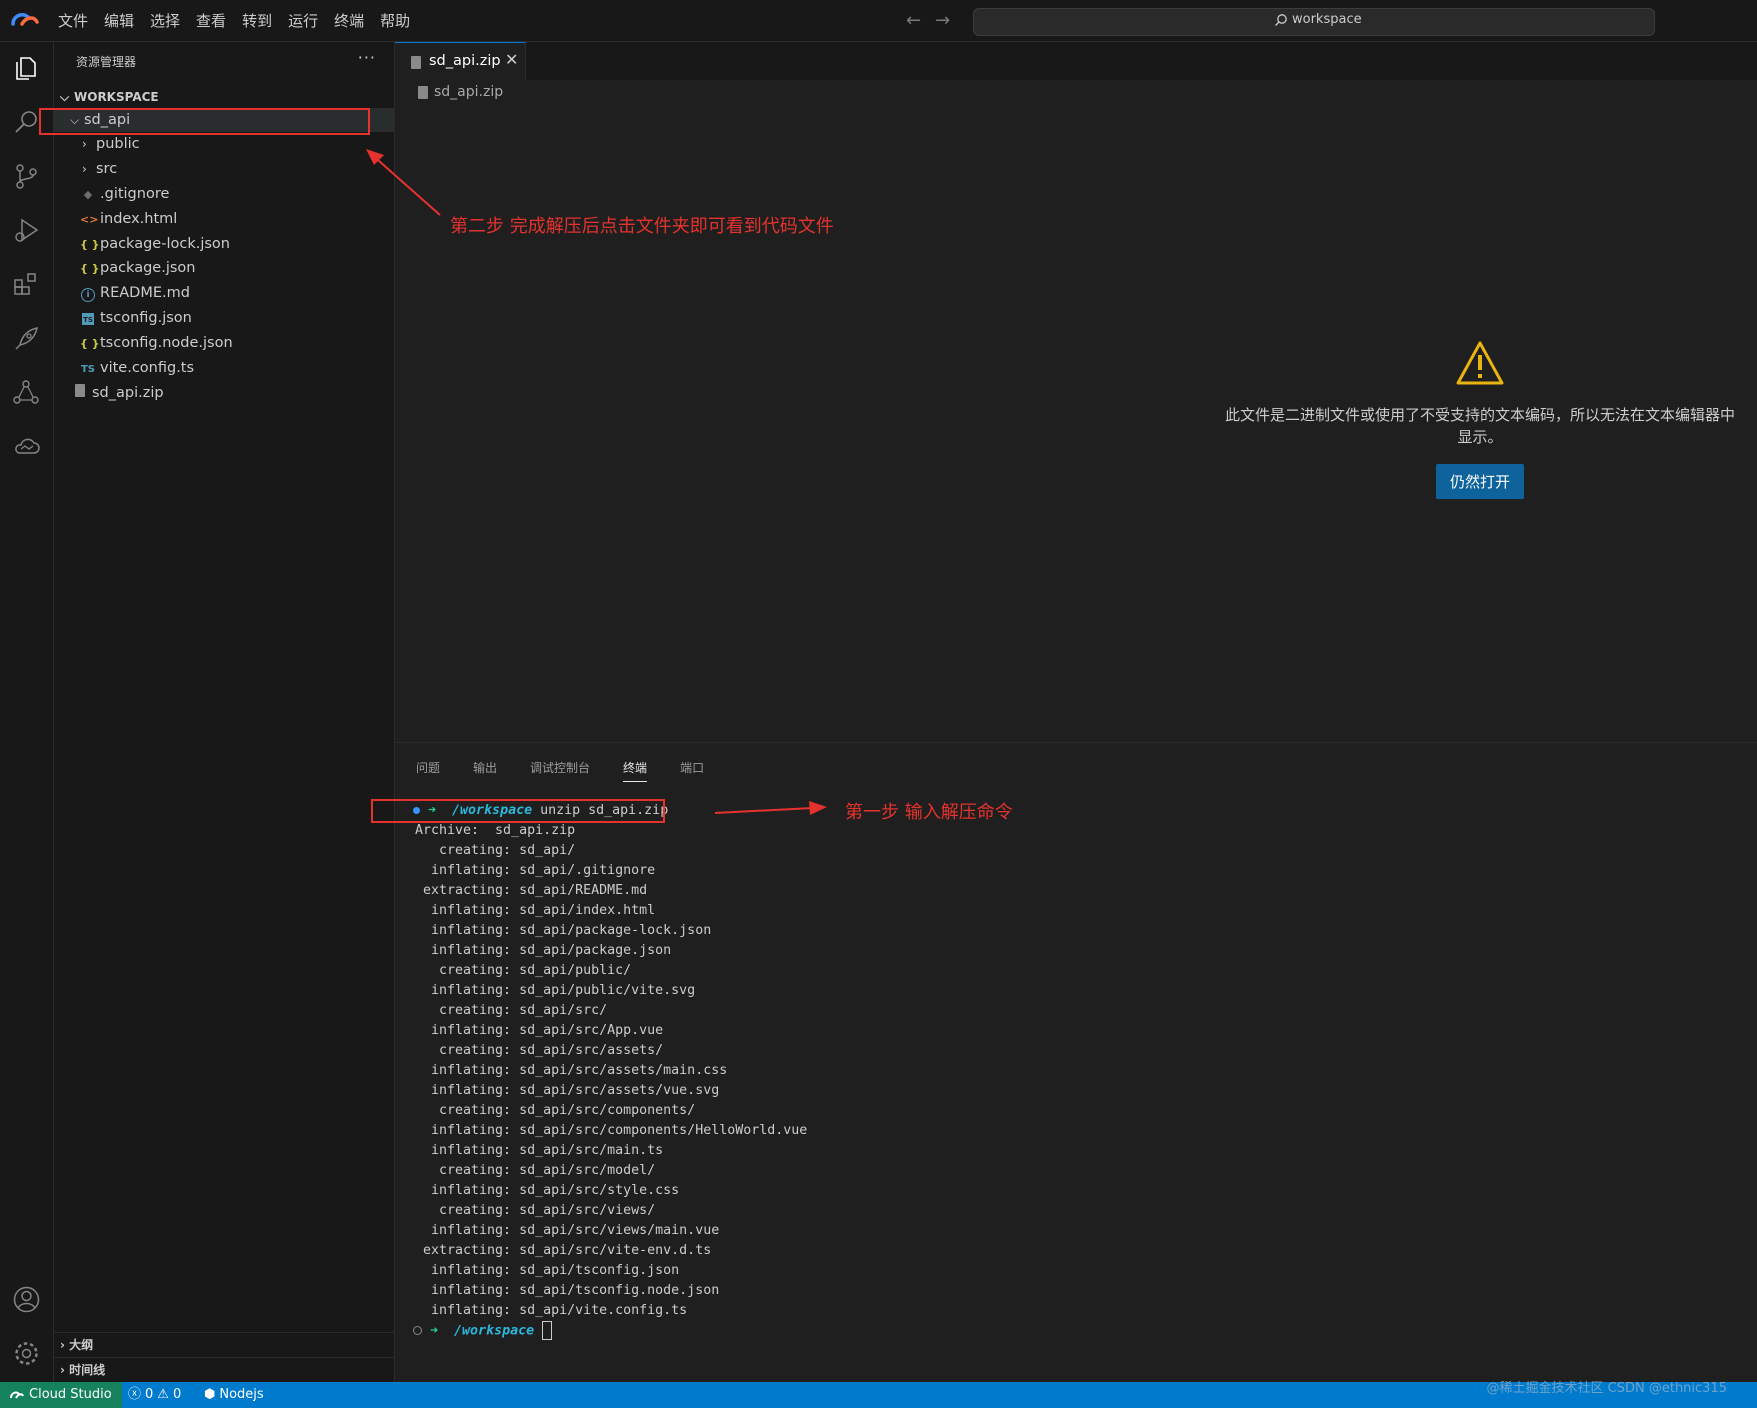 Image resolution: width=1757 pixels, height=1408 pixels. What do you see at coordinates (119, 20) in the screenshot?
I see `menu-edit: 编辑` at bounding box center [119, 20].